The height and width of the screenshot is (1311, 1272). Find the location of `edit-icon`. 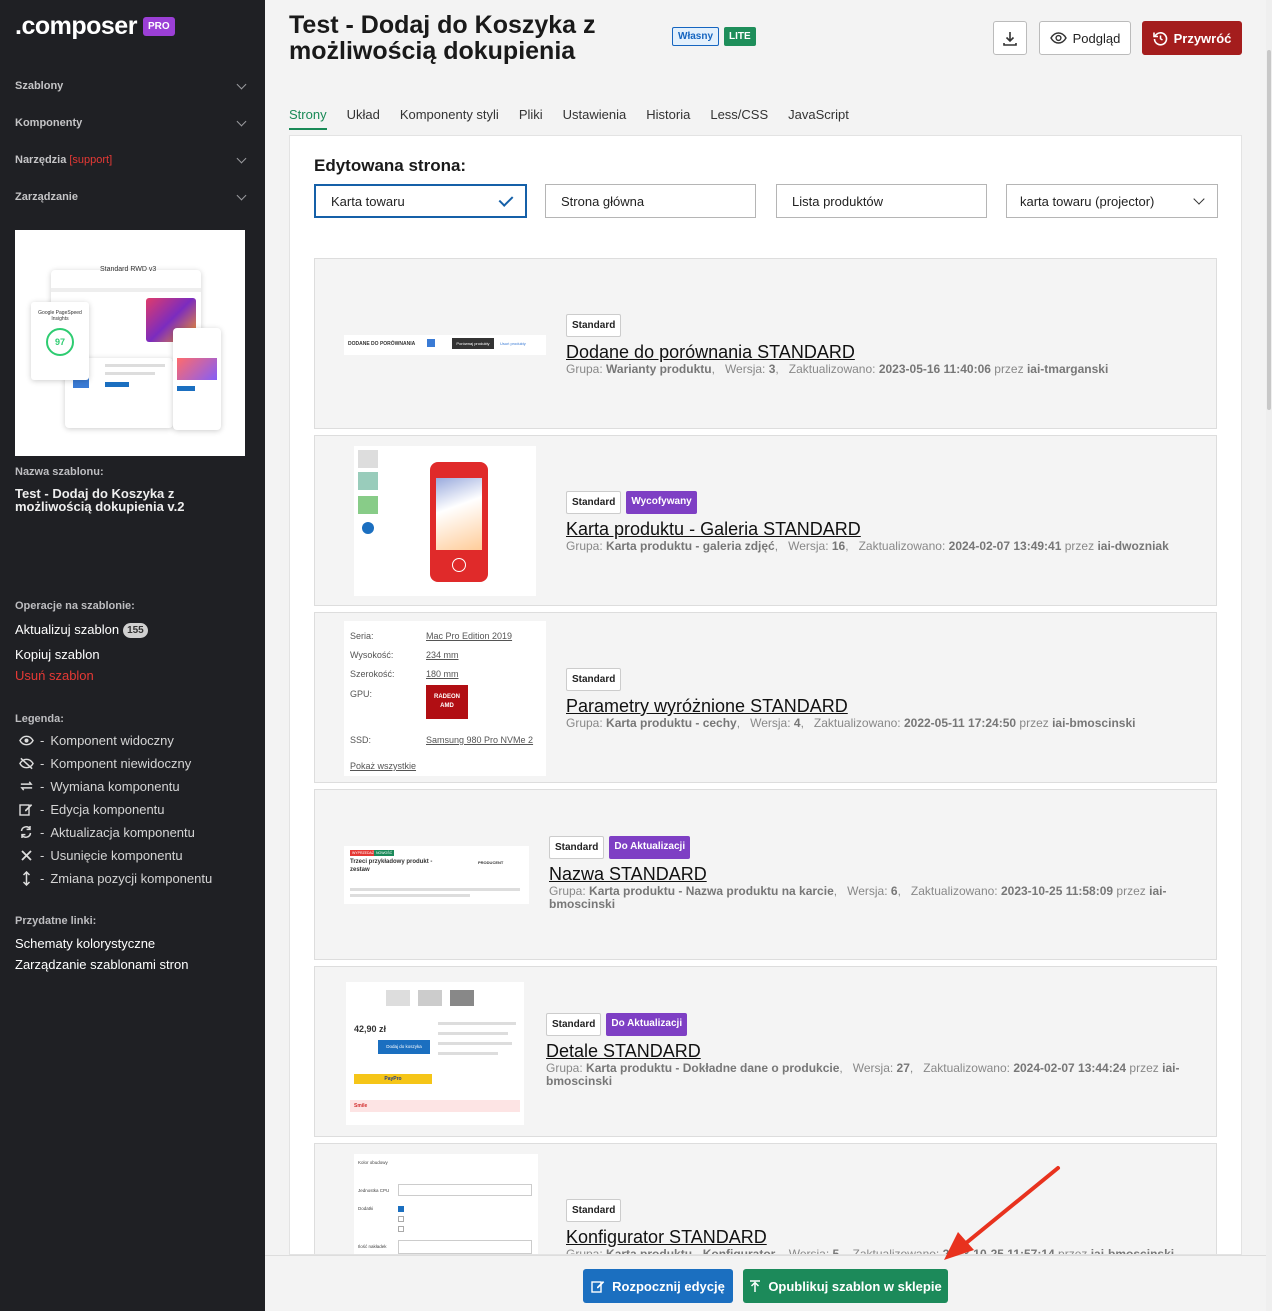

edit-icon is located at coordinates (598, 1287).